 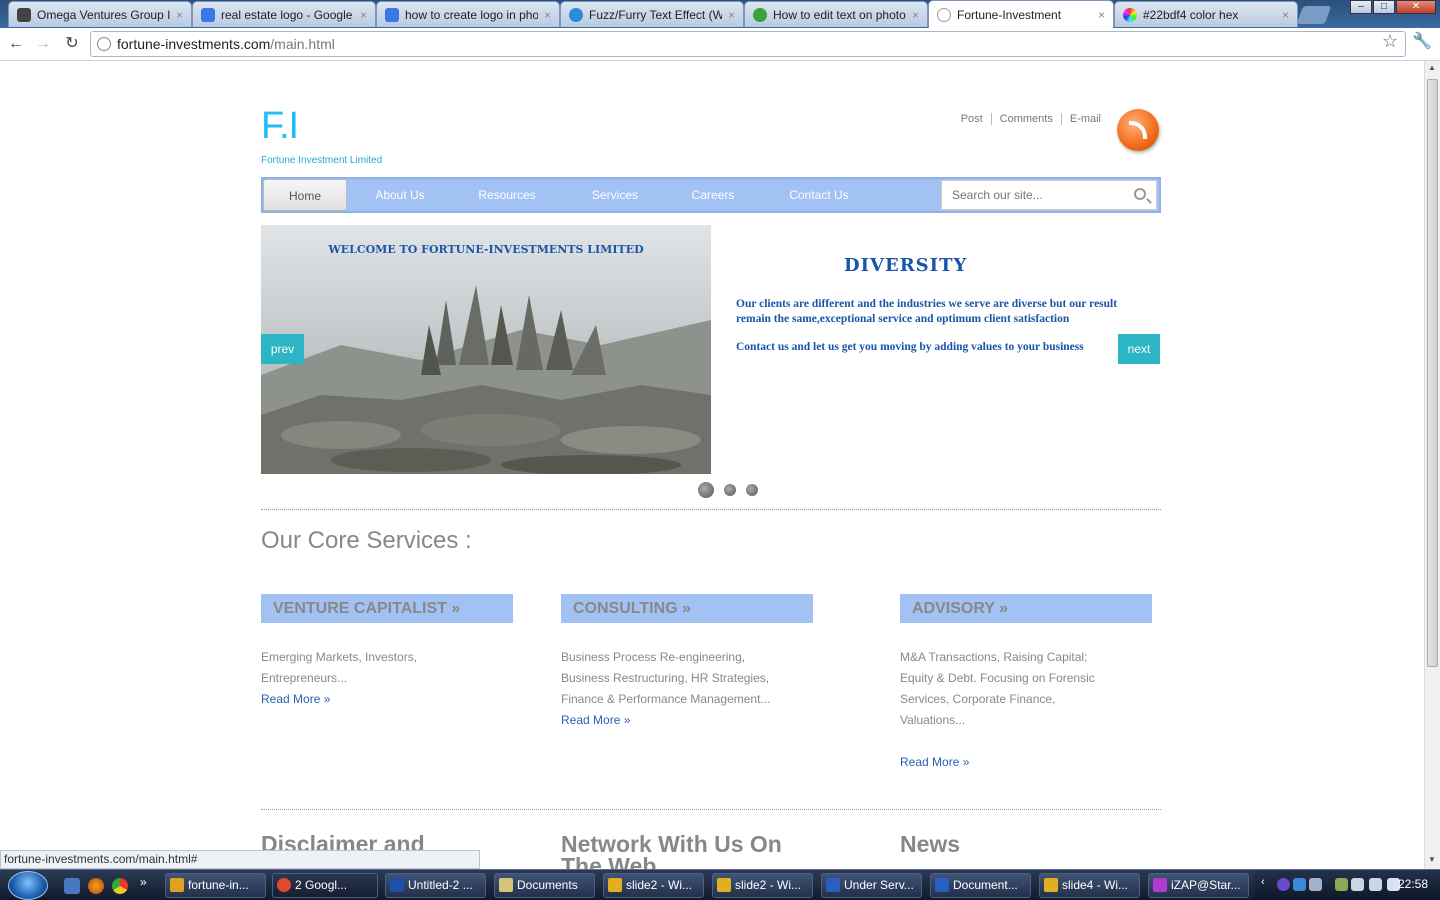 What do you see at coordinates (972, 119) in the screenshot?
I see `post-link: Post` at bounding box center [972, 119].